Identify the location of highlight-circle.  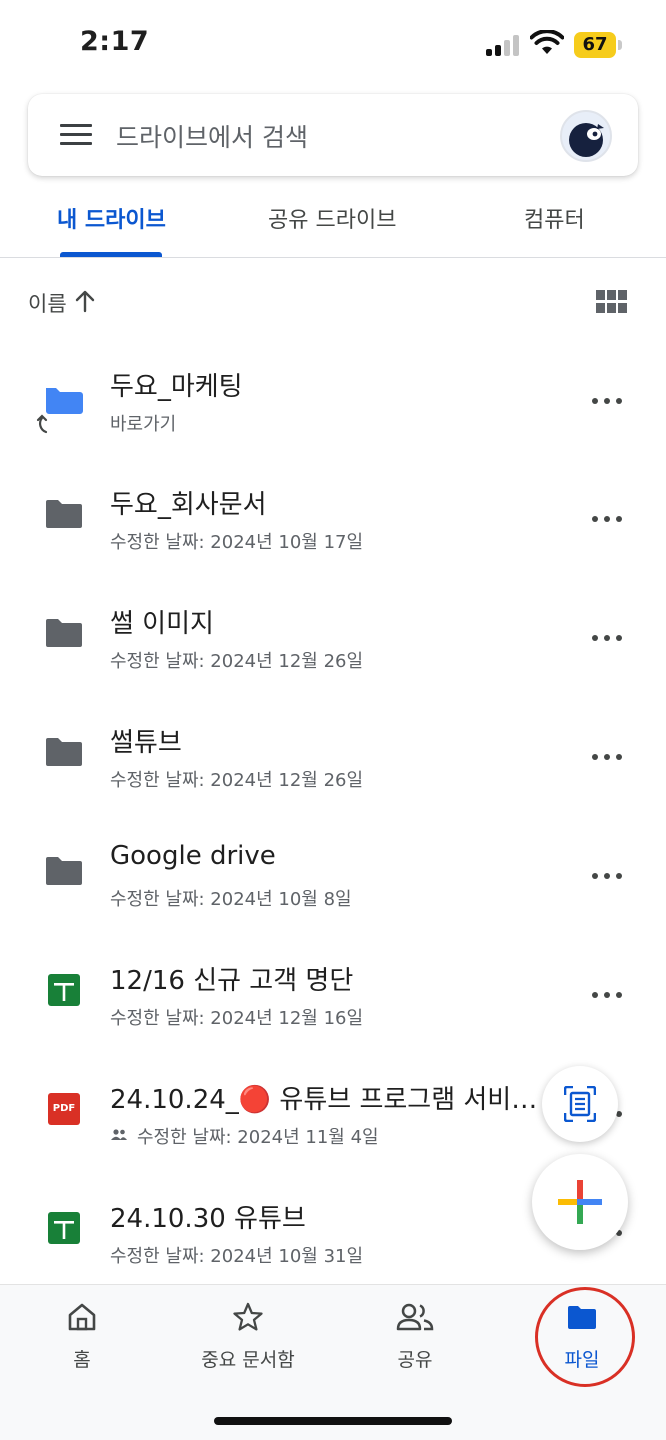
(585, 1337).